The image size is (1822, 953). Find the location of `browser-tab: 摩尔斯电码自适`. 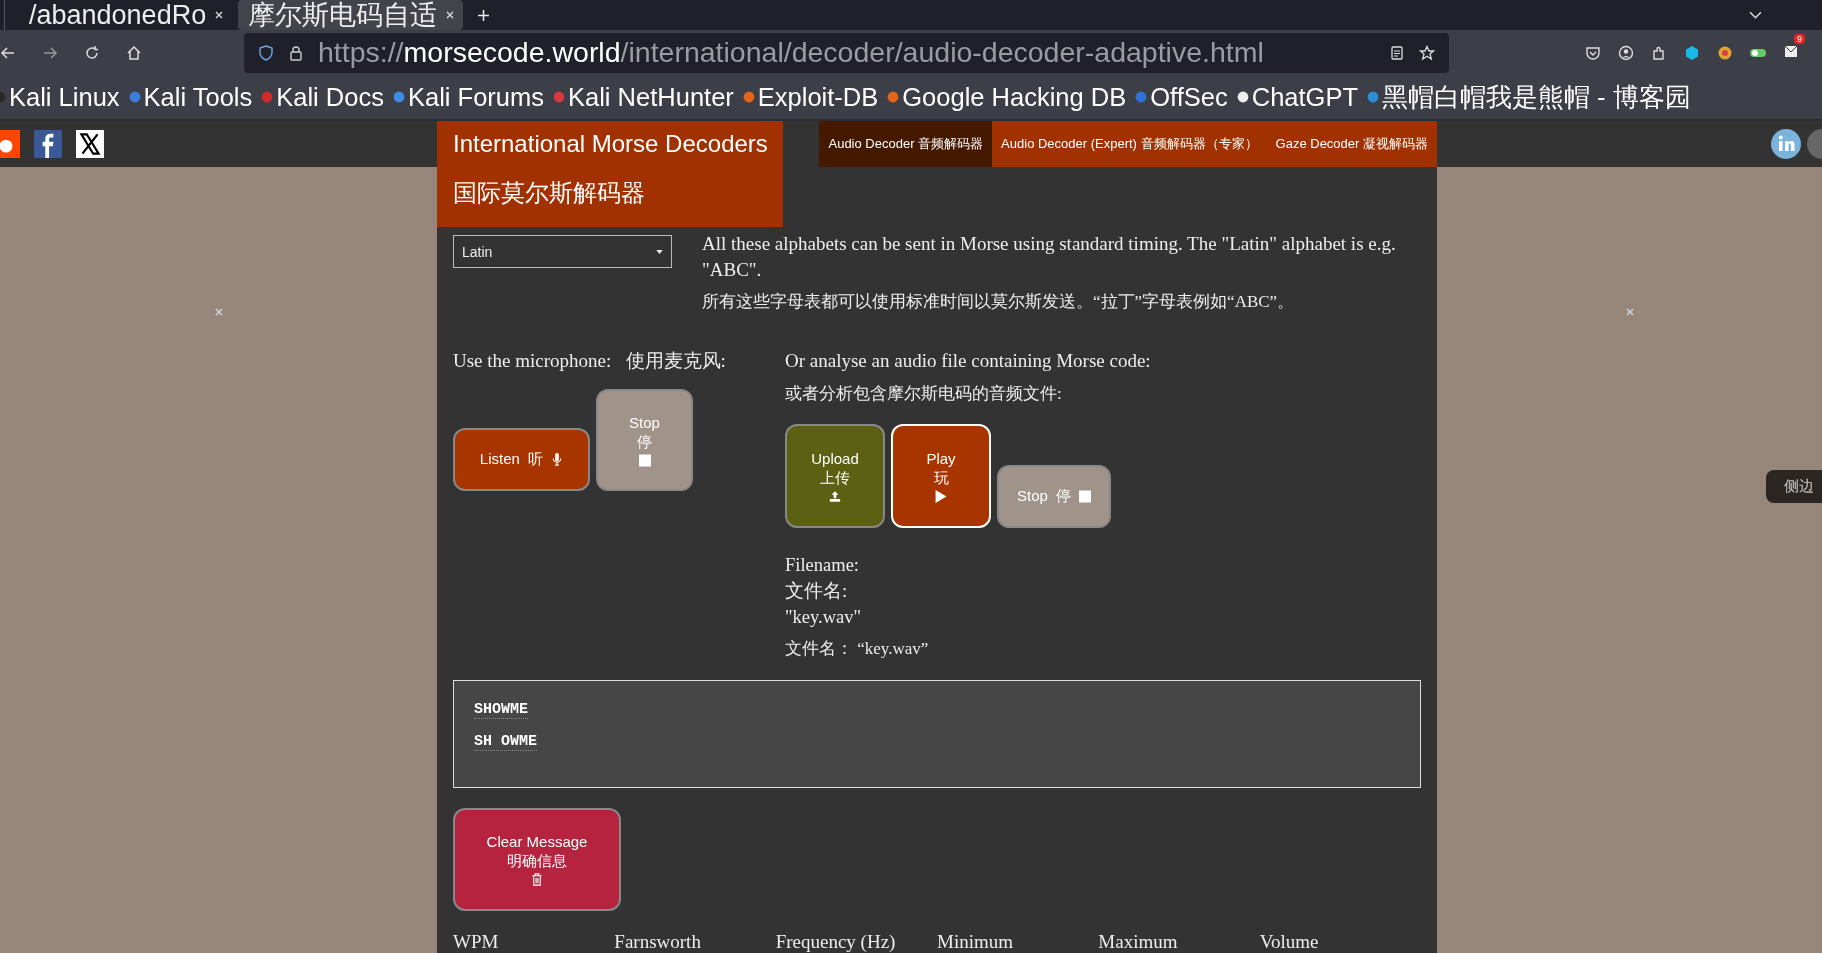

browser-tab: 摩尔斯电码自适 is located at coordinates (351, 15).